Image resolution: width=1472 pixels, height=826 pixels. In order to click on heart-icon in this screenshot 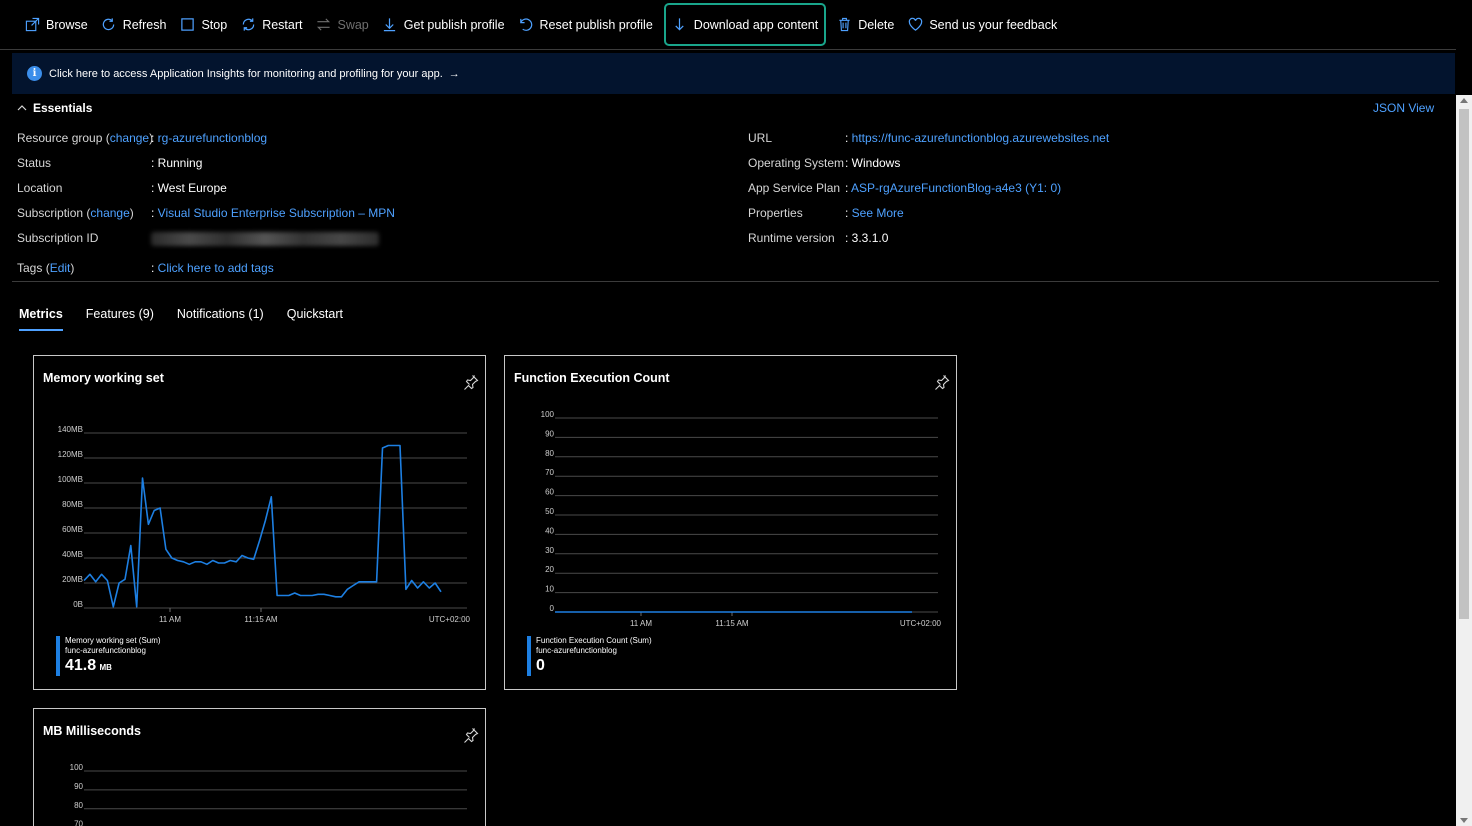, I will do `click(915, 25)`.